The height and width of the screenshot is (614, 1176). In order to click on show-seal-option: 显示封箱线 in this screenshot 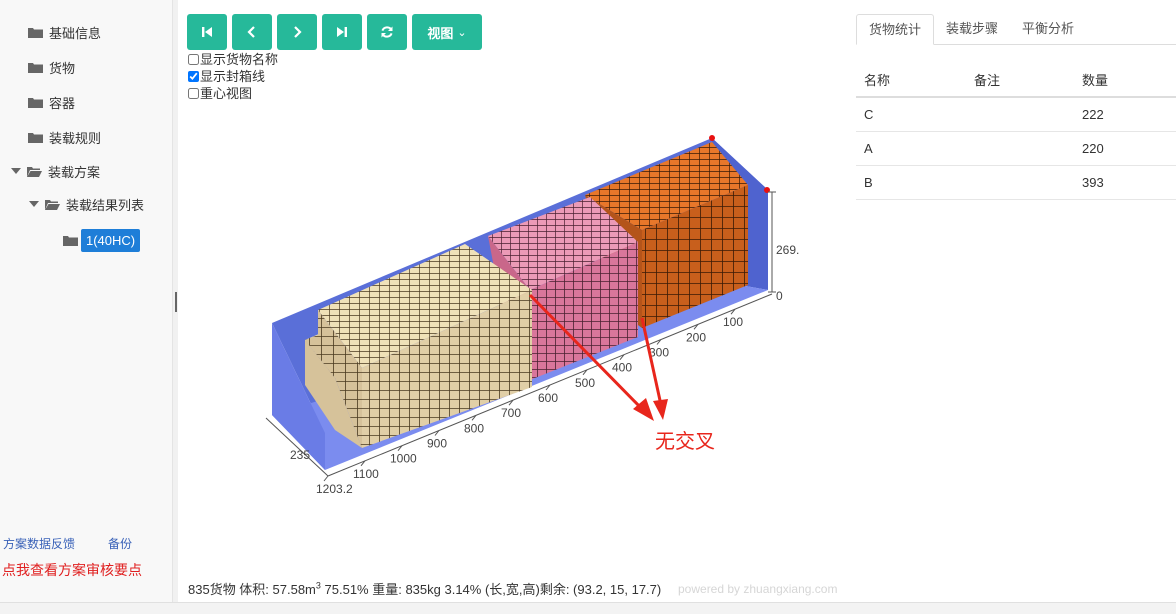, I will do `click(233, 76)`.